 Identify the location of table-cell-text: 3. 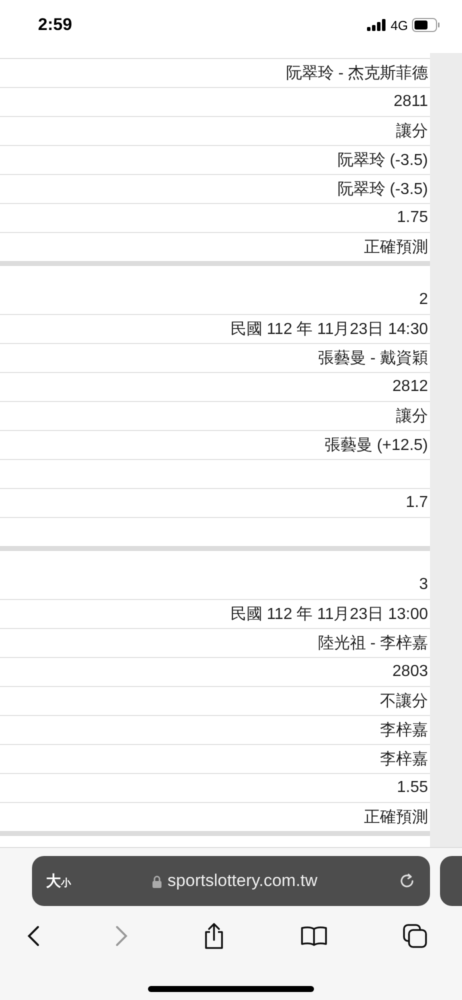
(424, 585).